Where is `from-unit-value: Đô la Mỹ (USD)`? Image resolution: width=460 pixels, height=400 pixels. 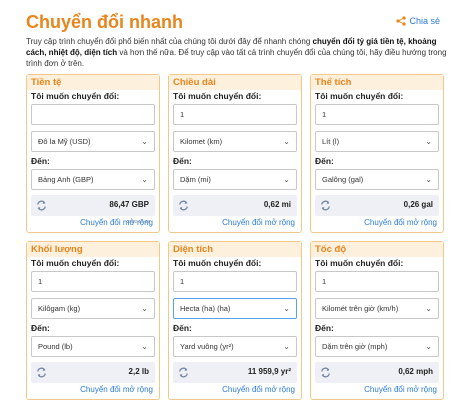 from-unit-value: Đô la Mỹ (USD) is located at coordinates (64, 141).